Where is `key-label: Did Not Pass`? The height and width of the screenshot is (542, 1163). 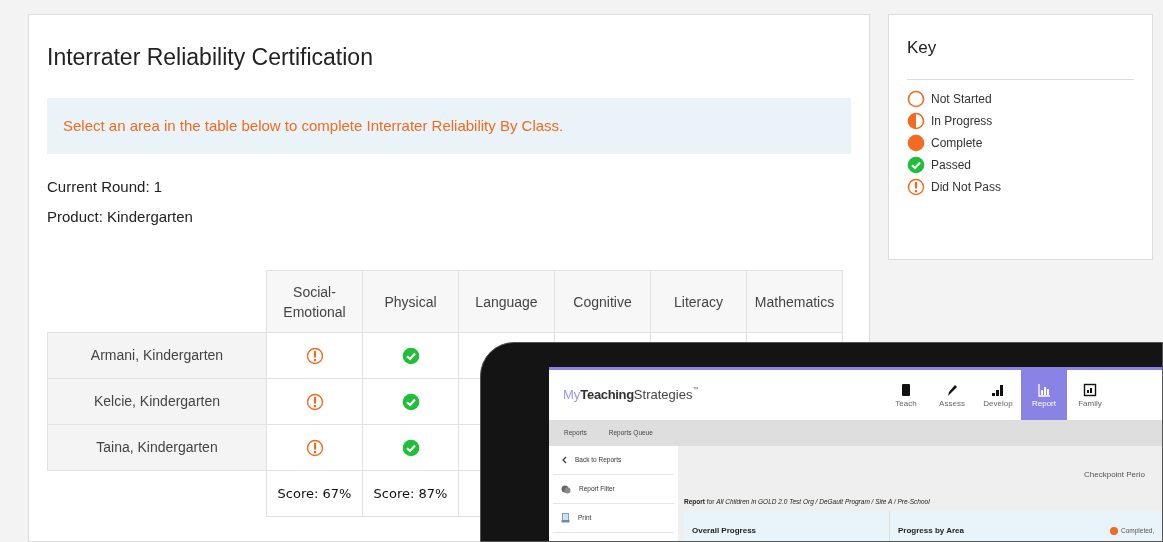
key-label: Did Not Pass is located at coordinates (966, 187).